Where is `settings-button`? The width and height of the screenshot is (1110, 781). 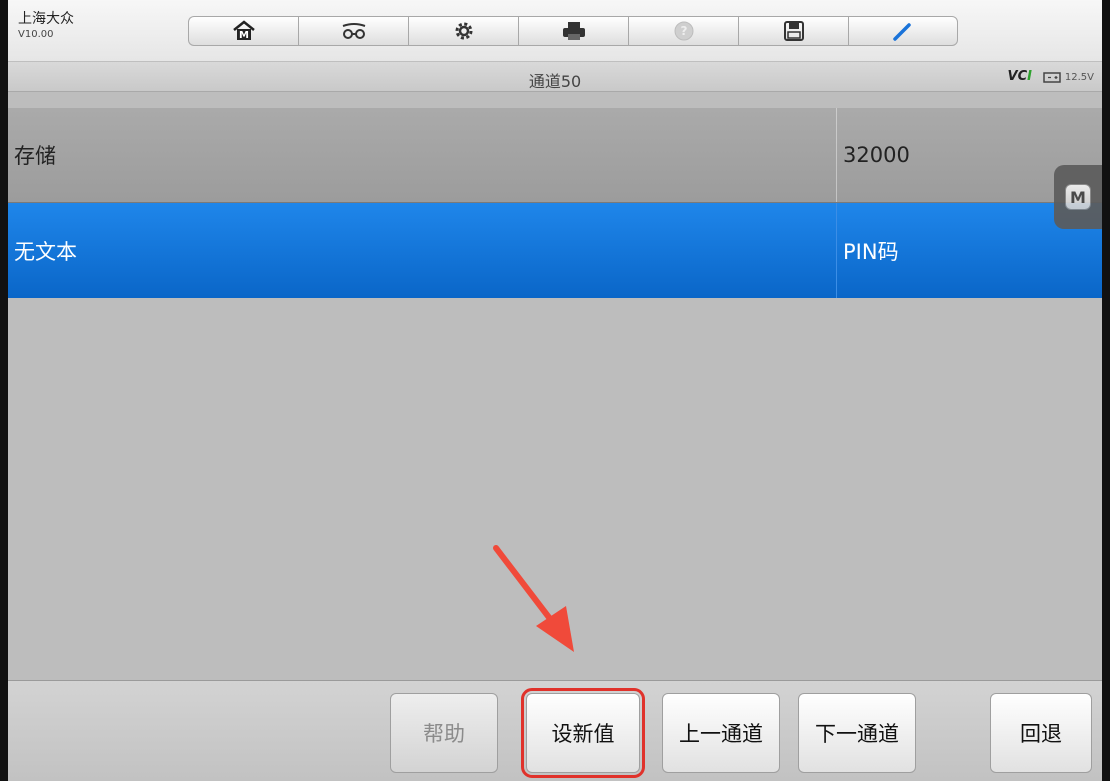 settings-button is located at coordinates (463, 31).